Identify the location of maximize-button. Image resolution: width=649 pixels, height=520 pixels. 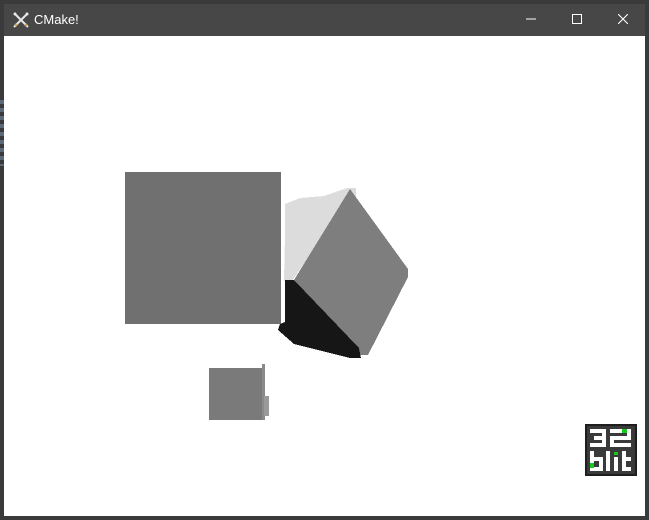
(577, 20).